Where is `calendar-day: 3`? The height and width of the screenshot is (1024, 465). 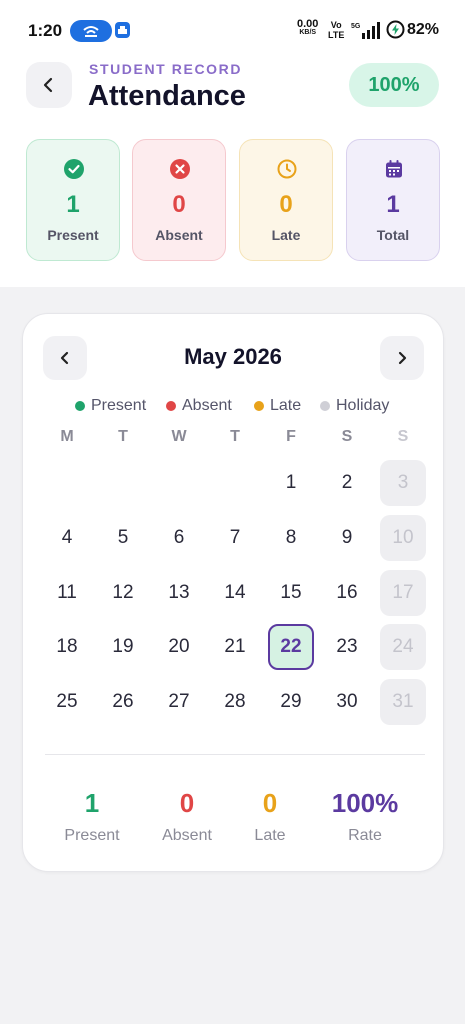
calendar-day: 3 is located at coordinates (403, 483).